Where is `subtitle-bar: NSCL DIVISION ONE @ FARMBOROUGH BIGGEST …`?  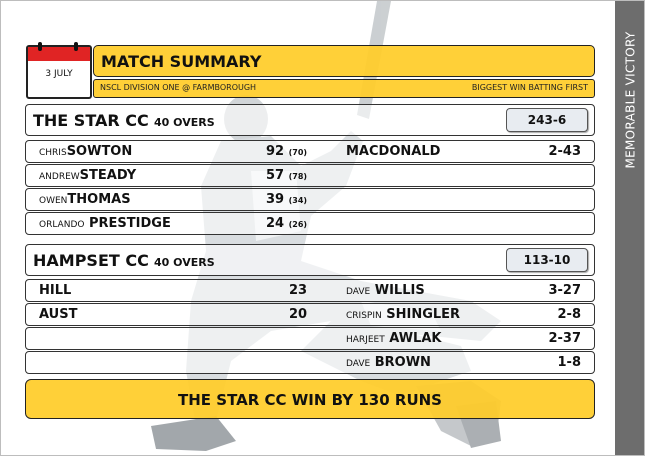 subtitle-bar: NSCL DIVISION ONE @ FARMBOROUGH BIGGEST … is located at coordinates (344, 88).